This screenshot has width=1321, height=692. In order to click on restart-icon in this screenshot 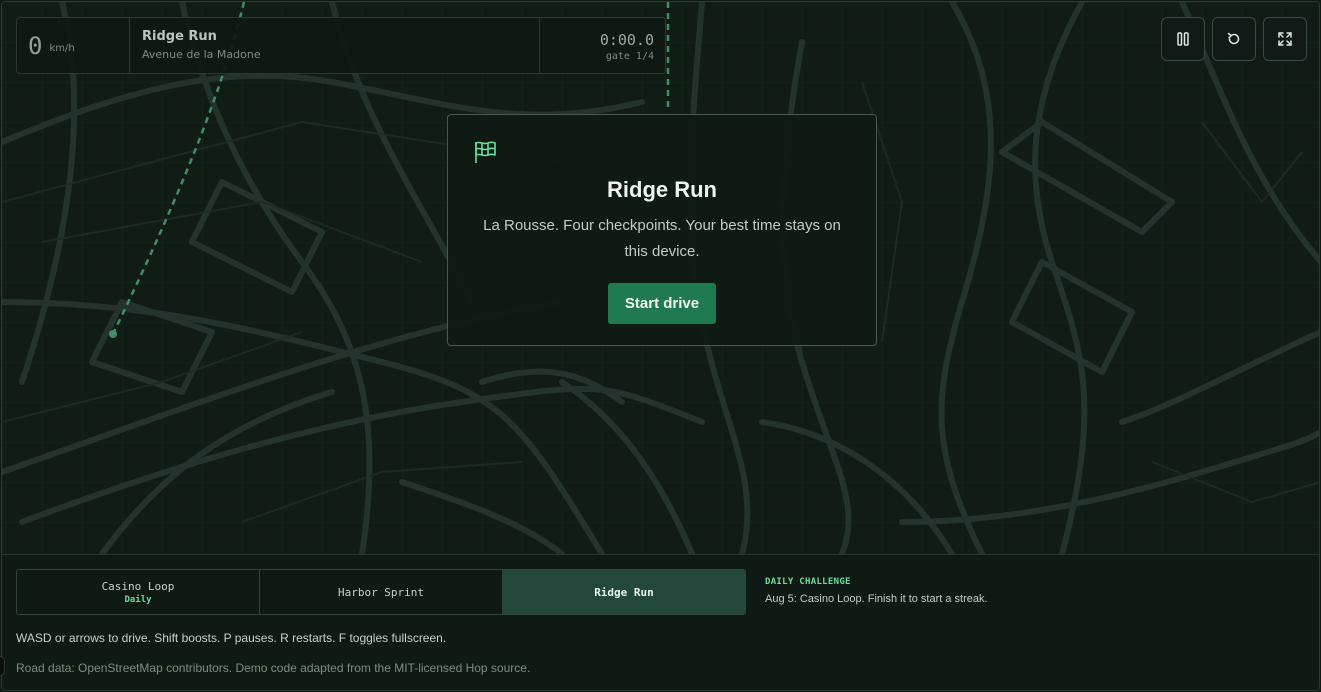, I will do `click(1233, 38)`.